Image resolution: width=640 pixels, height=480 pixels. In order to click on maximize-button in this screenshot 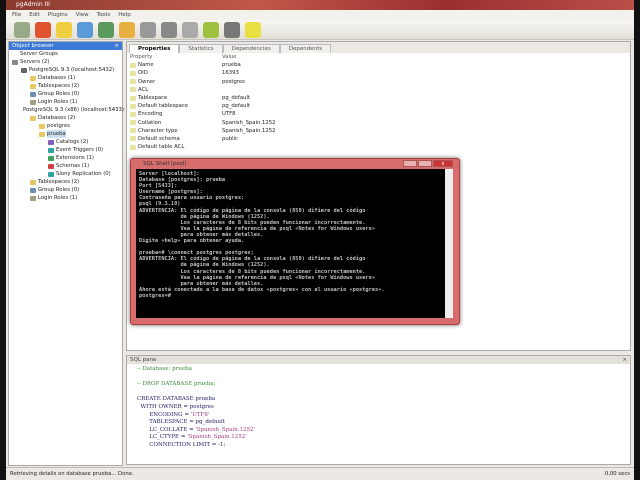, I will do `click(425, 163)`.